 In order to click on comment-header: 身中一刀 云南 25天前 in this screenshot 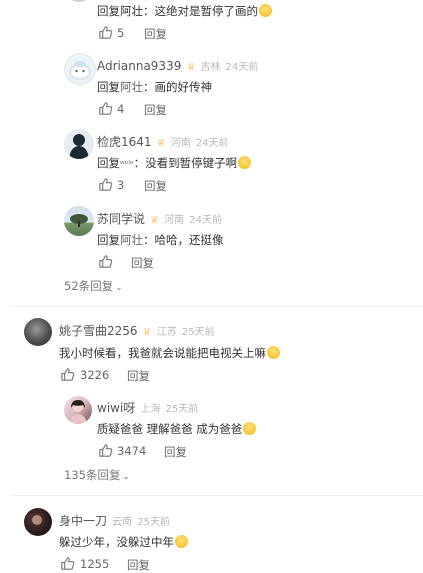, I will do `click(114, 519)`.